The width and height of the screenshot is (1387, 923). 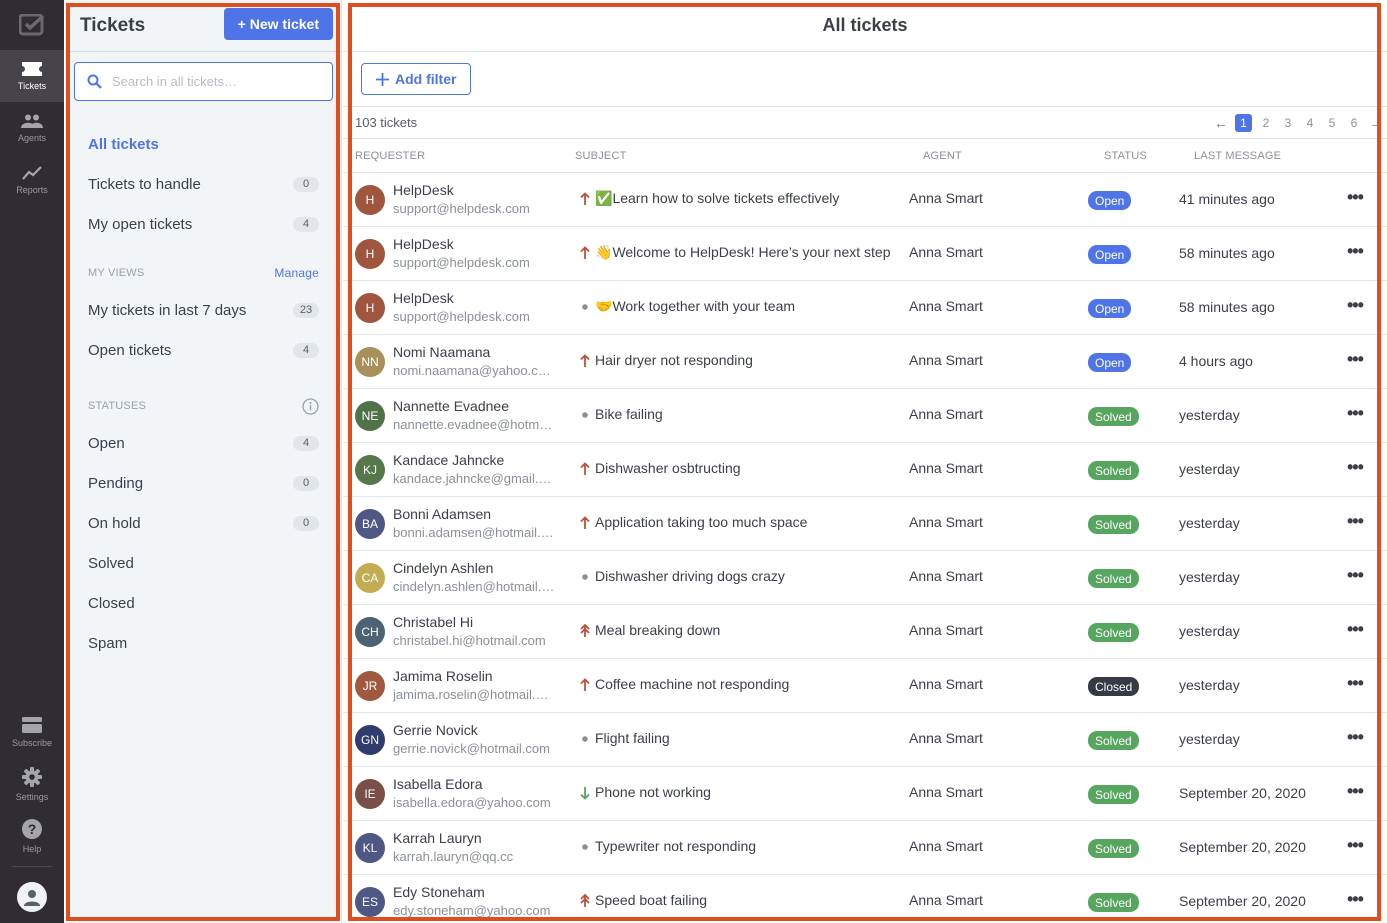 What do you see at coordinates (1209, 631) in the screenshot?
I see `last-message-time: yesterday` at bounding box center [1209, 631].